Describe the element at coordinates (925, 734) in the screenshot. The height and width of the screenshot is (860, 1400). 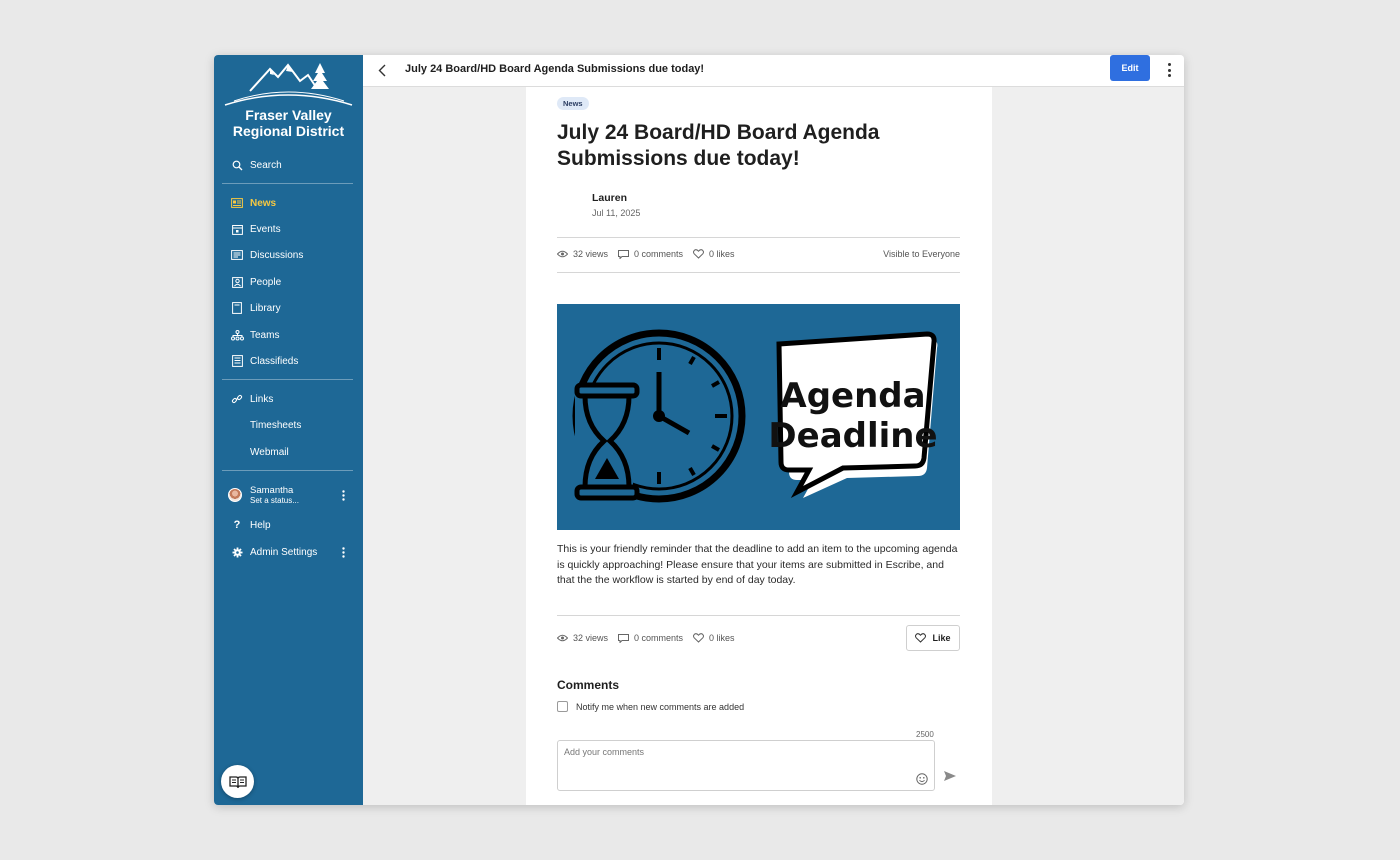
I see `character-counter: 2500` at that location.